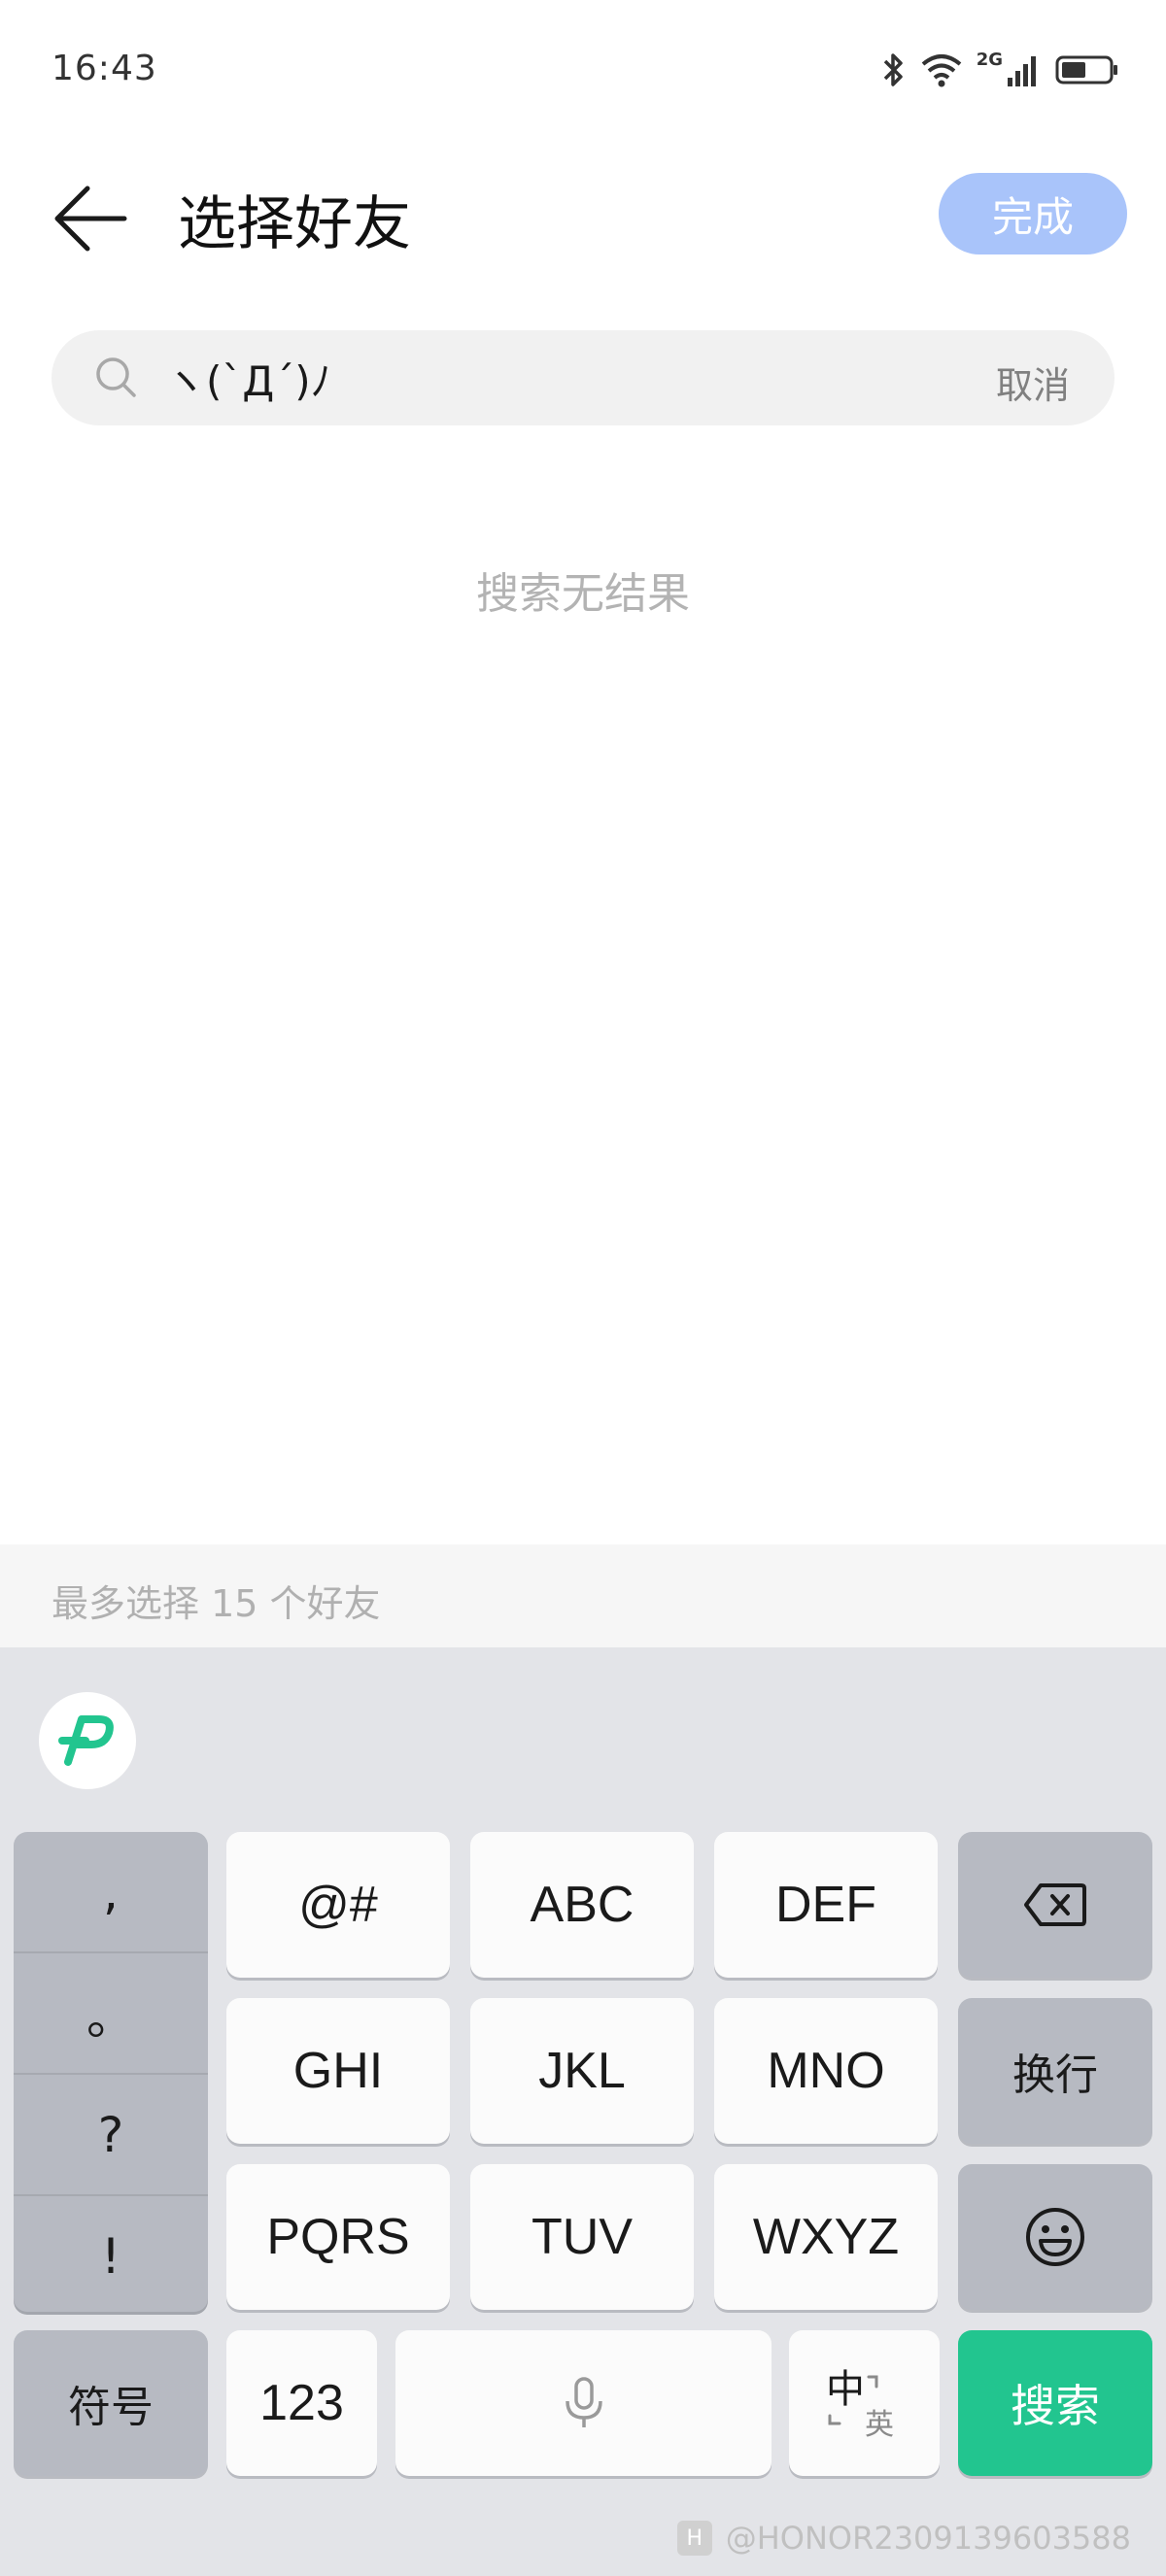 Image resolution: width=1166 pixels, height=2576 pixels. What do you see at coordinates (826, 2071) in the screenshot?
I see `key-mno: MNO` at bounding box center [826, 2071].